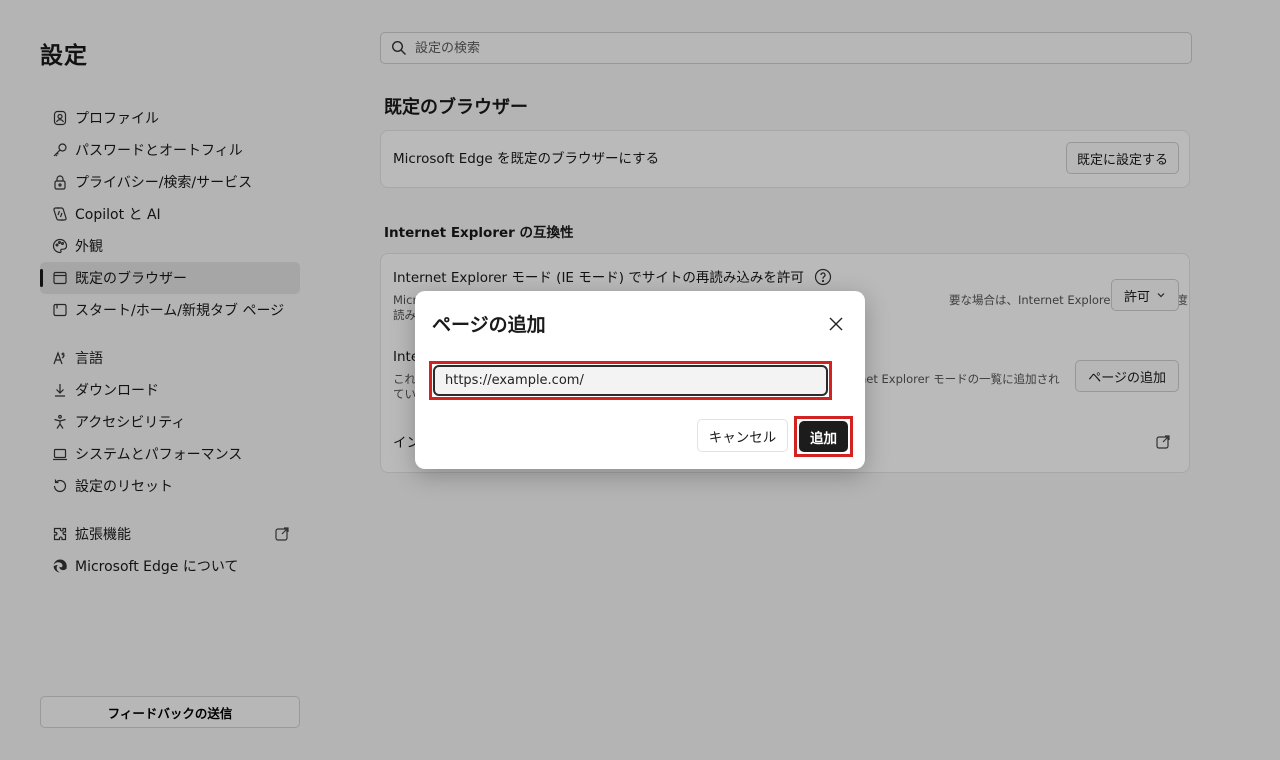  I want to click on url-highlight-frame, so click(630, 380).